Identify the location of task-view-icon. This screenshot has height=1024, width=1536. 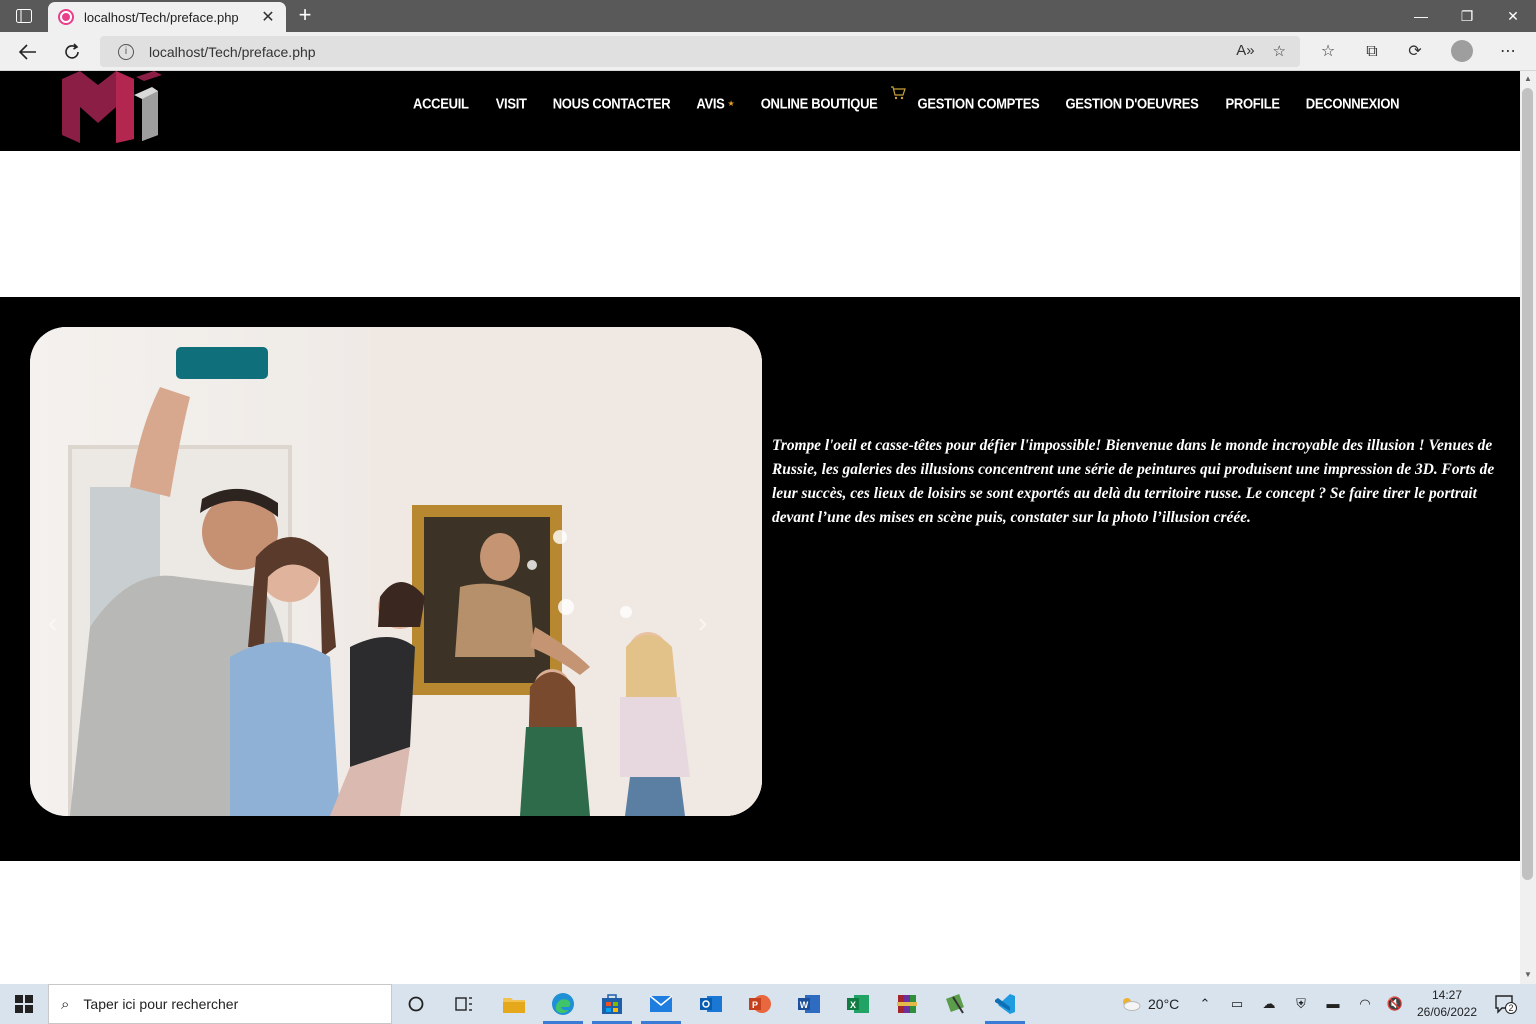
(464, 1004).